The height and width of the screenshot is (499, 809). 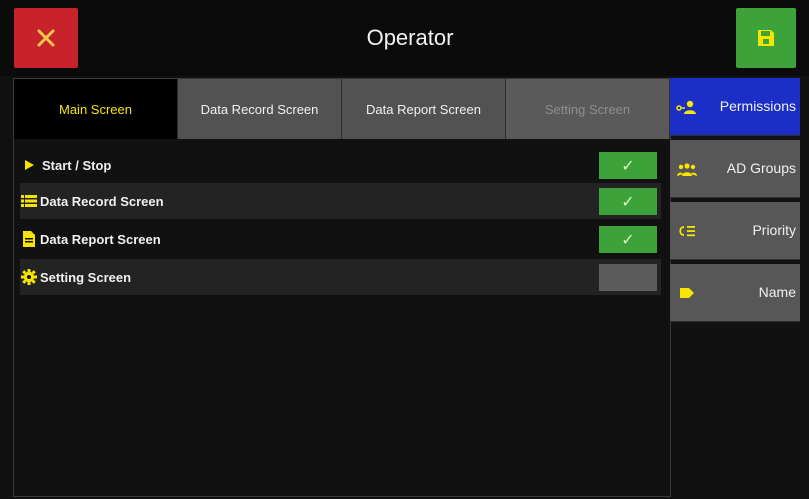 I want to click on permission-label: Start / Stop, so click(x=77, y=165).